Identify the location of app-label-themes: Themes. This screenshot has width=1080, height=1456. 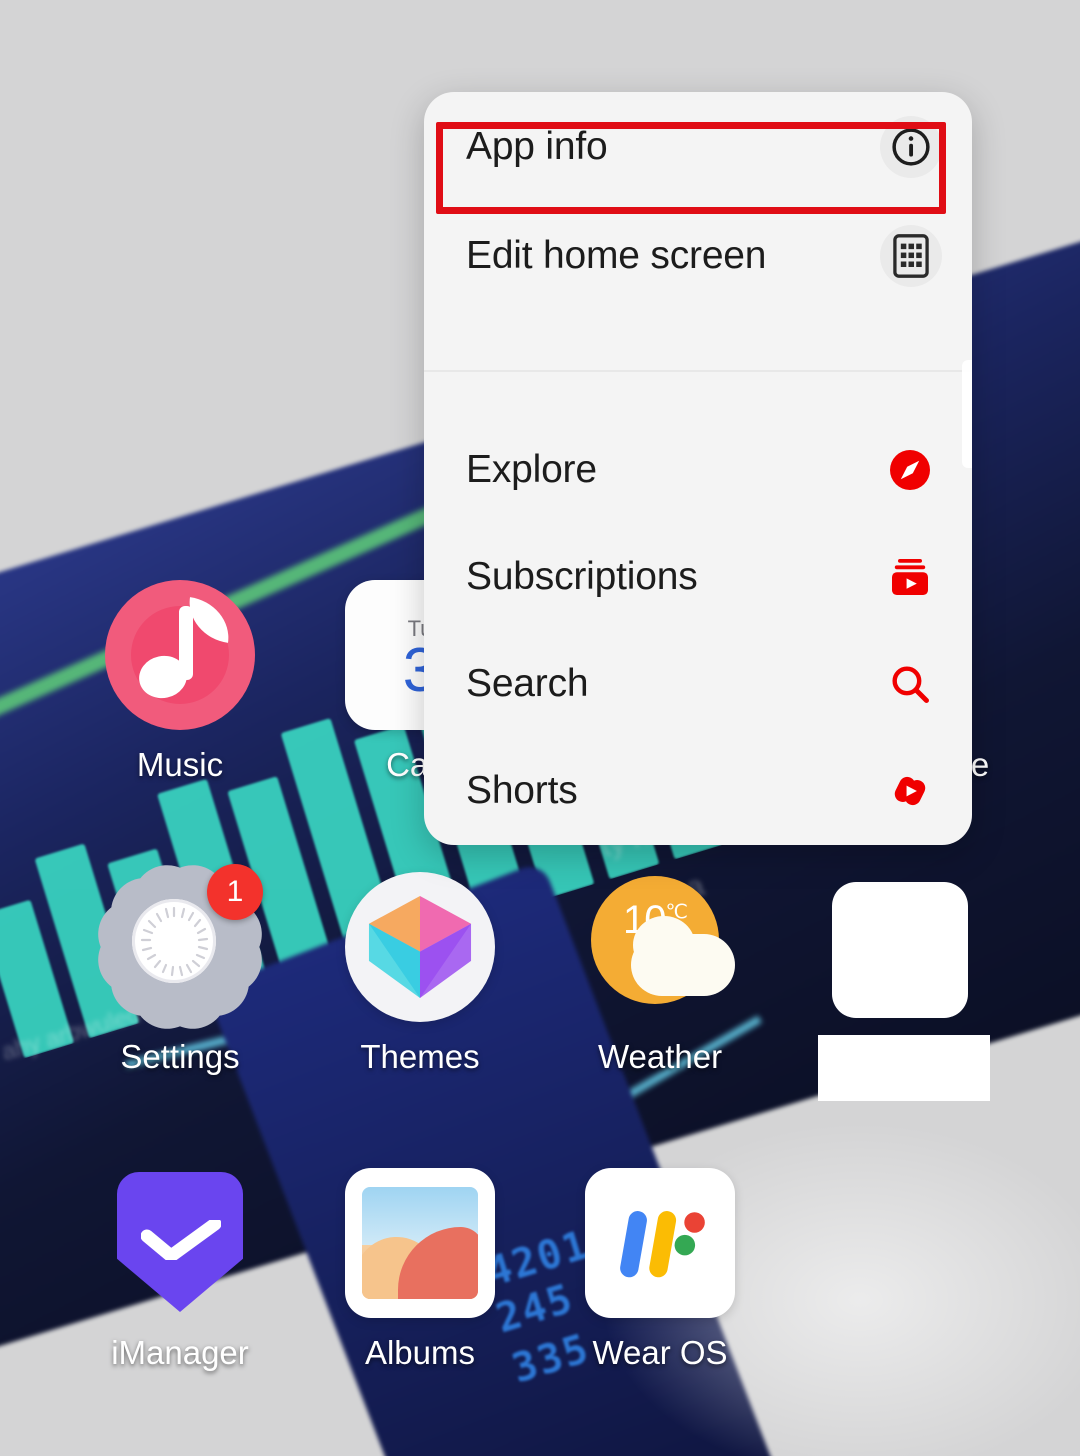
(420, 1056).